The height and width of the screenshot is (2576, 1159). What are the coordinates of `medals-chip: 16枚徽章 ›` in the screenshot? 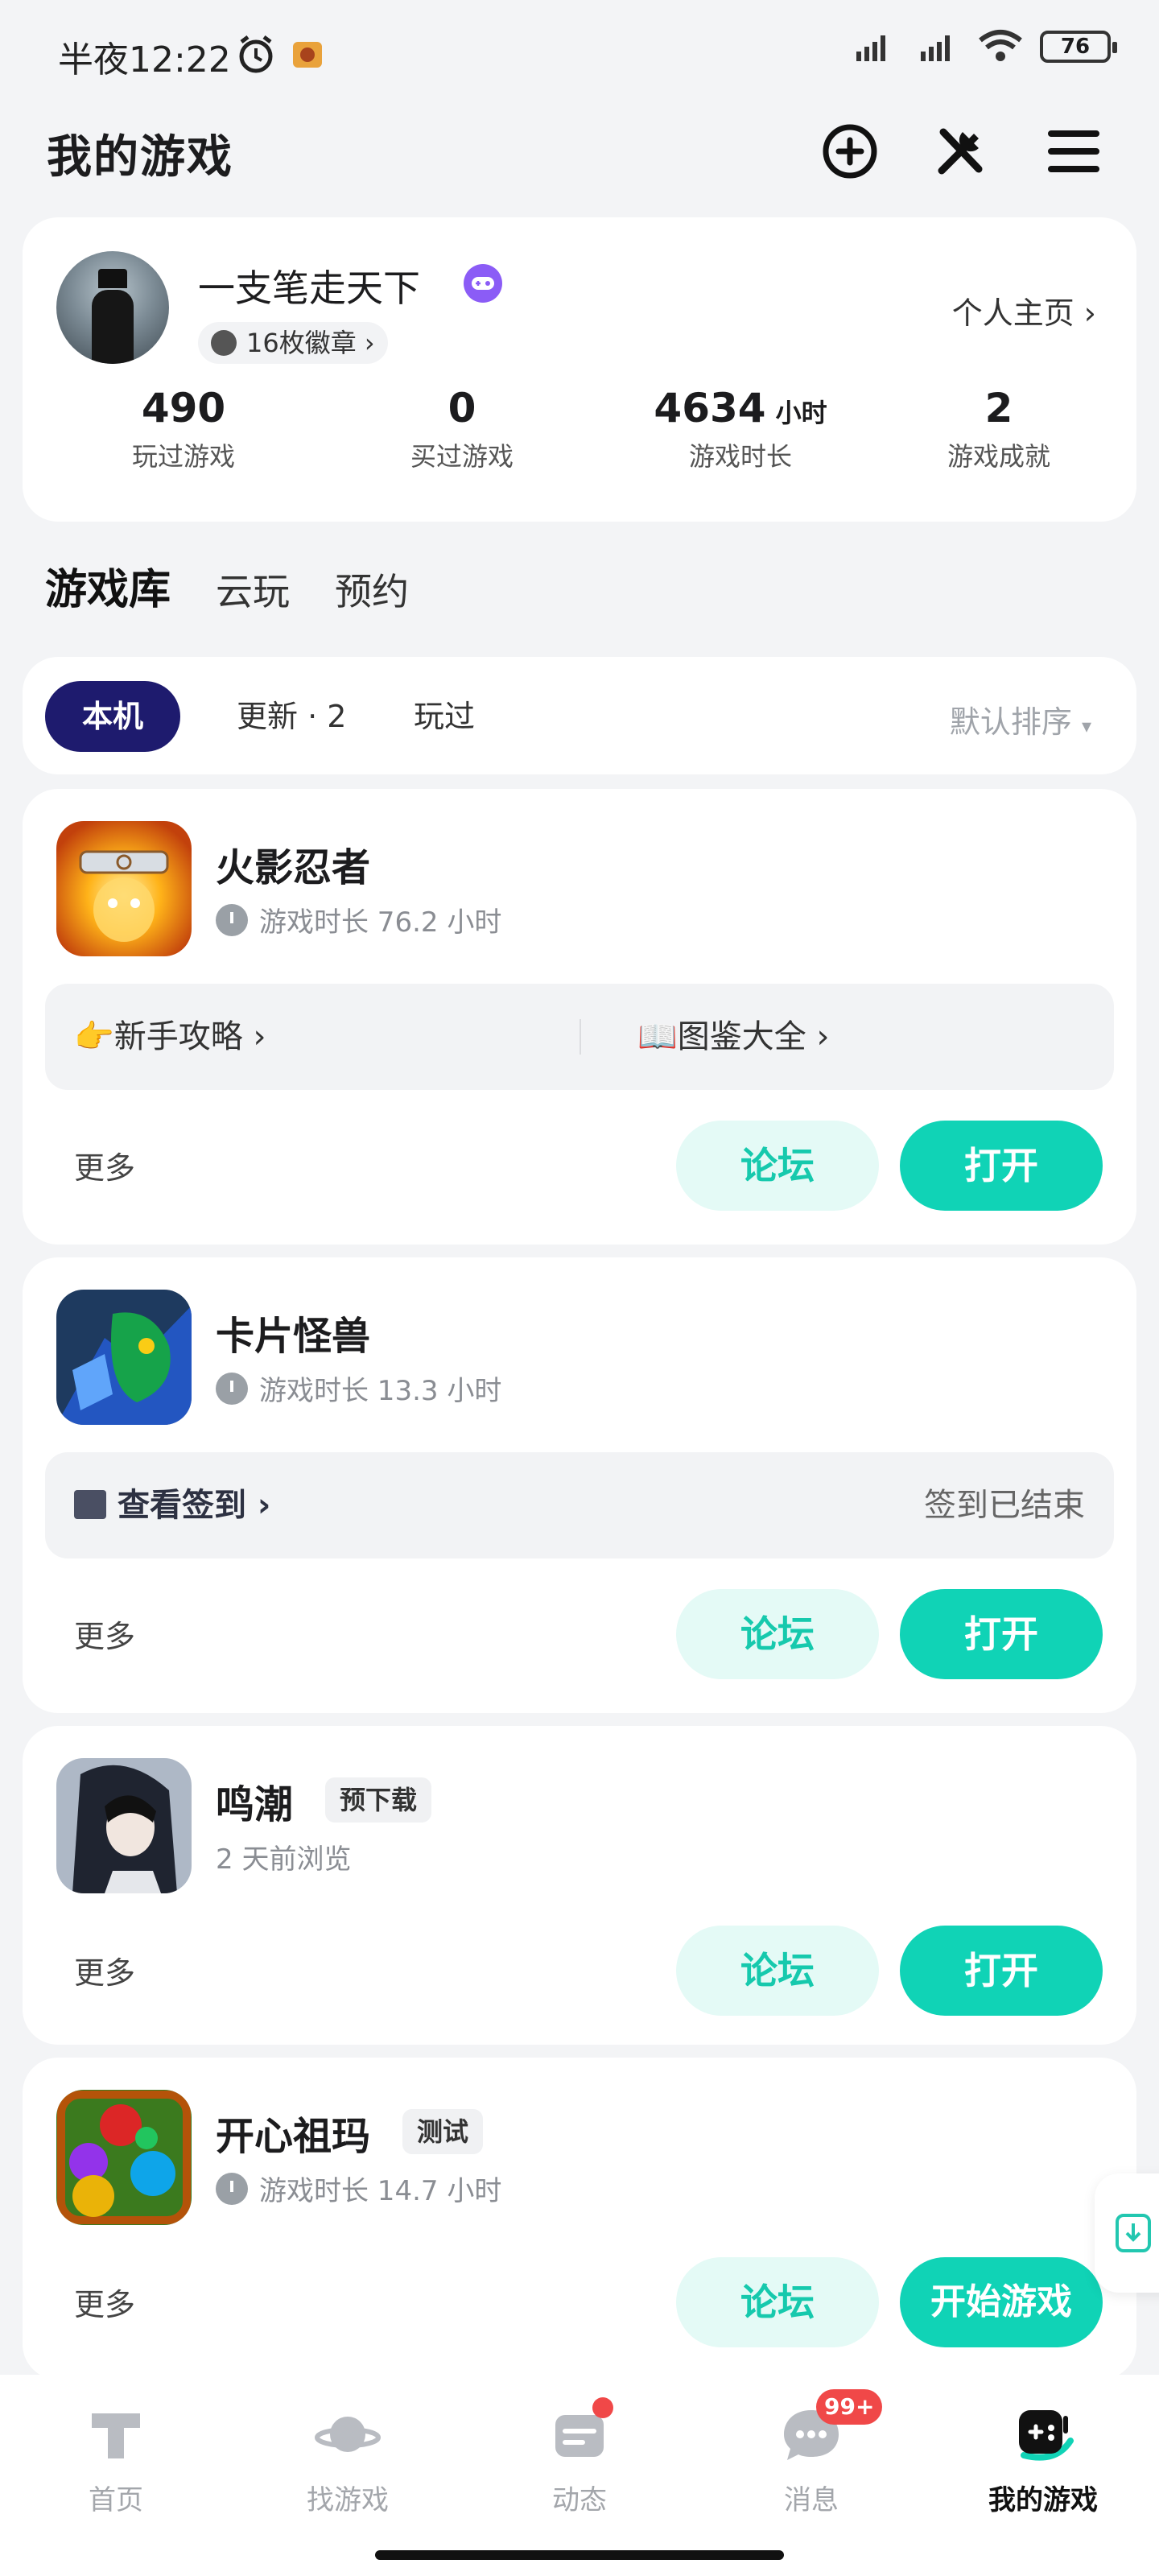 It's located at (293, 343).